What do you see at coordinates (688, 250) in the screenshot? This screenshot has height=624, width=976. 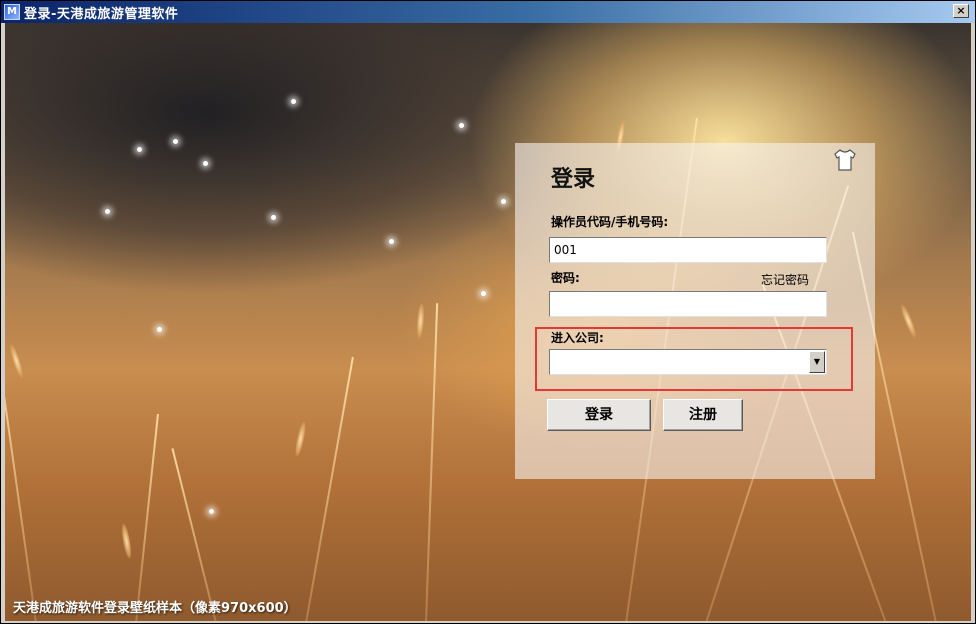 I see `operator-input` at bounding box center [688, 250].